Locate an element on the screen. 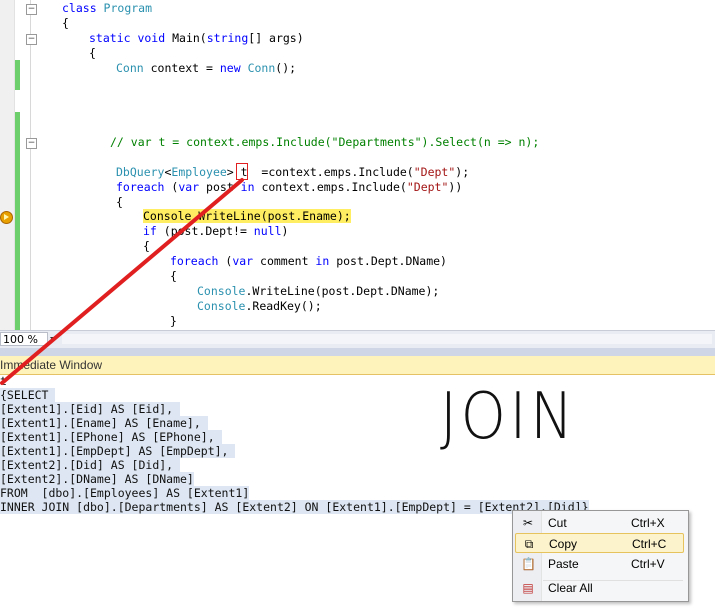  menu-item-shortcut: Ctrl+C is located at coordinates (649, 544).